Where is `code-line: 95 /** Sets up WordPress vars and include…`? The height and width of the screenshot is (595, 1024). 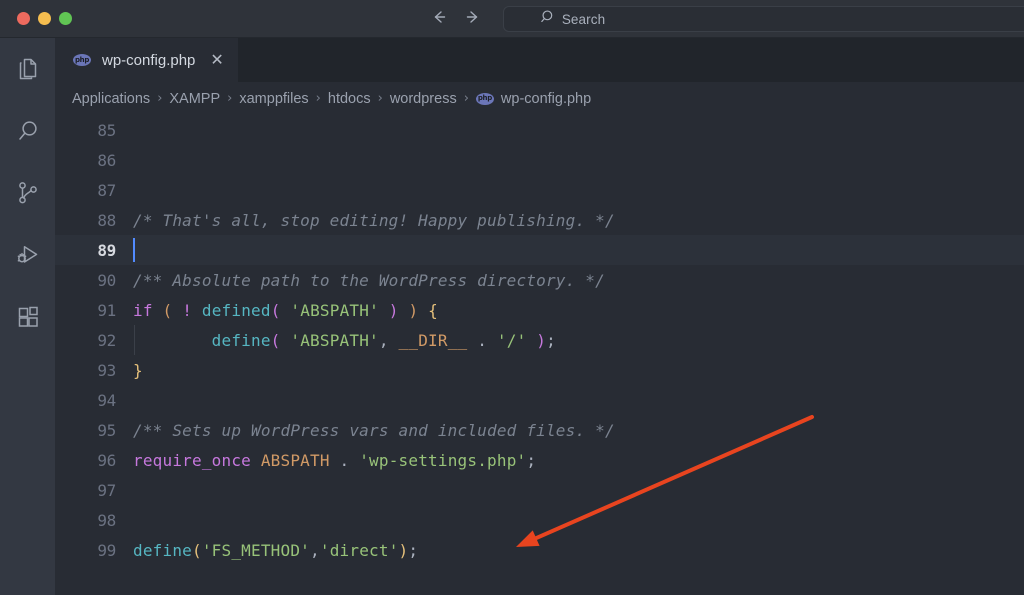 code-line: 95 /** Sets up WordPress vars and include… is located at coordinates (539, 430).